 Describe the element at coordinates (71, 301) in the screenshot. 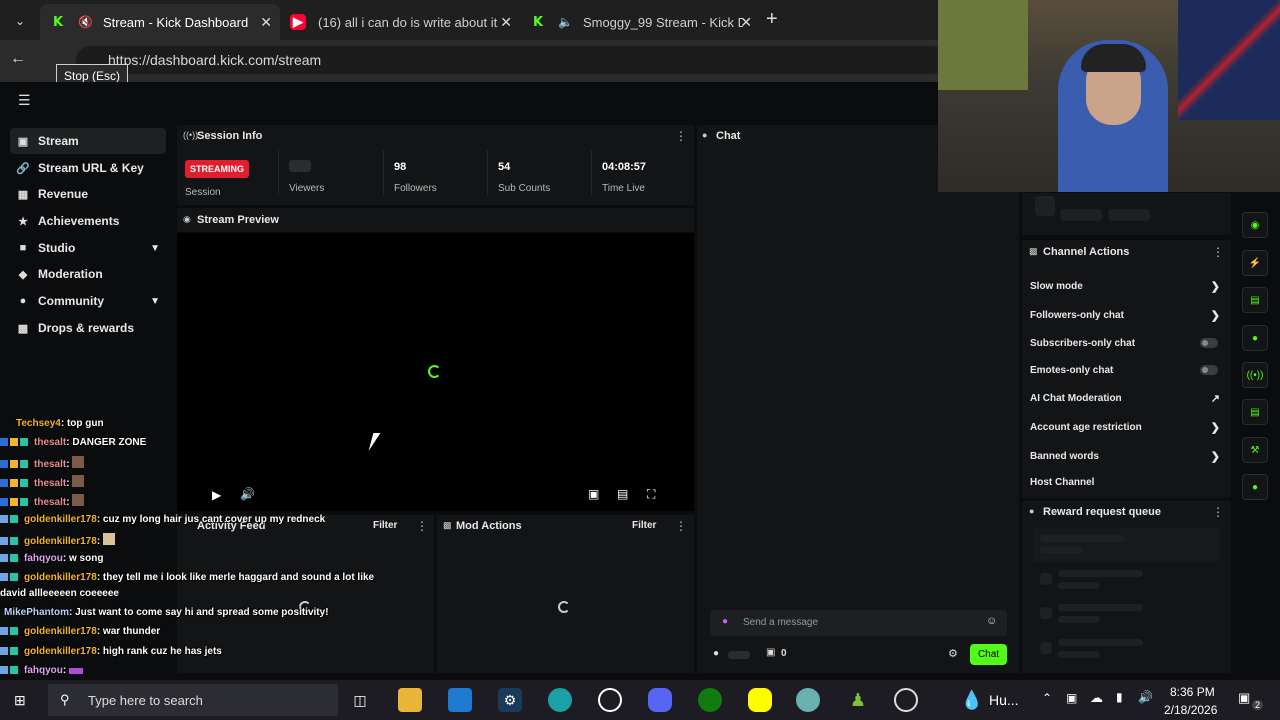

I see `sidebar-item-label: Community` at that location.